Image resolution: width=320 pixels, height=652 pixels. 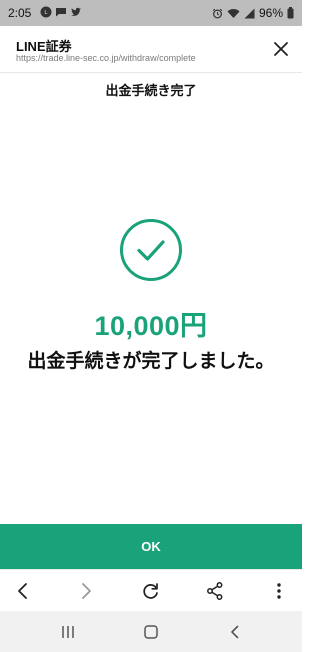 I want to click on twitter-icon, so click(x=76, y=12).